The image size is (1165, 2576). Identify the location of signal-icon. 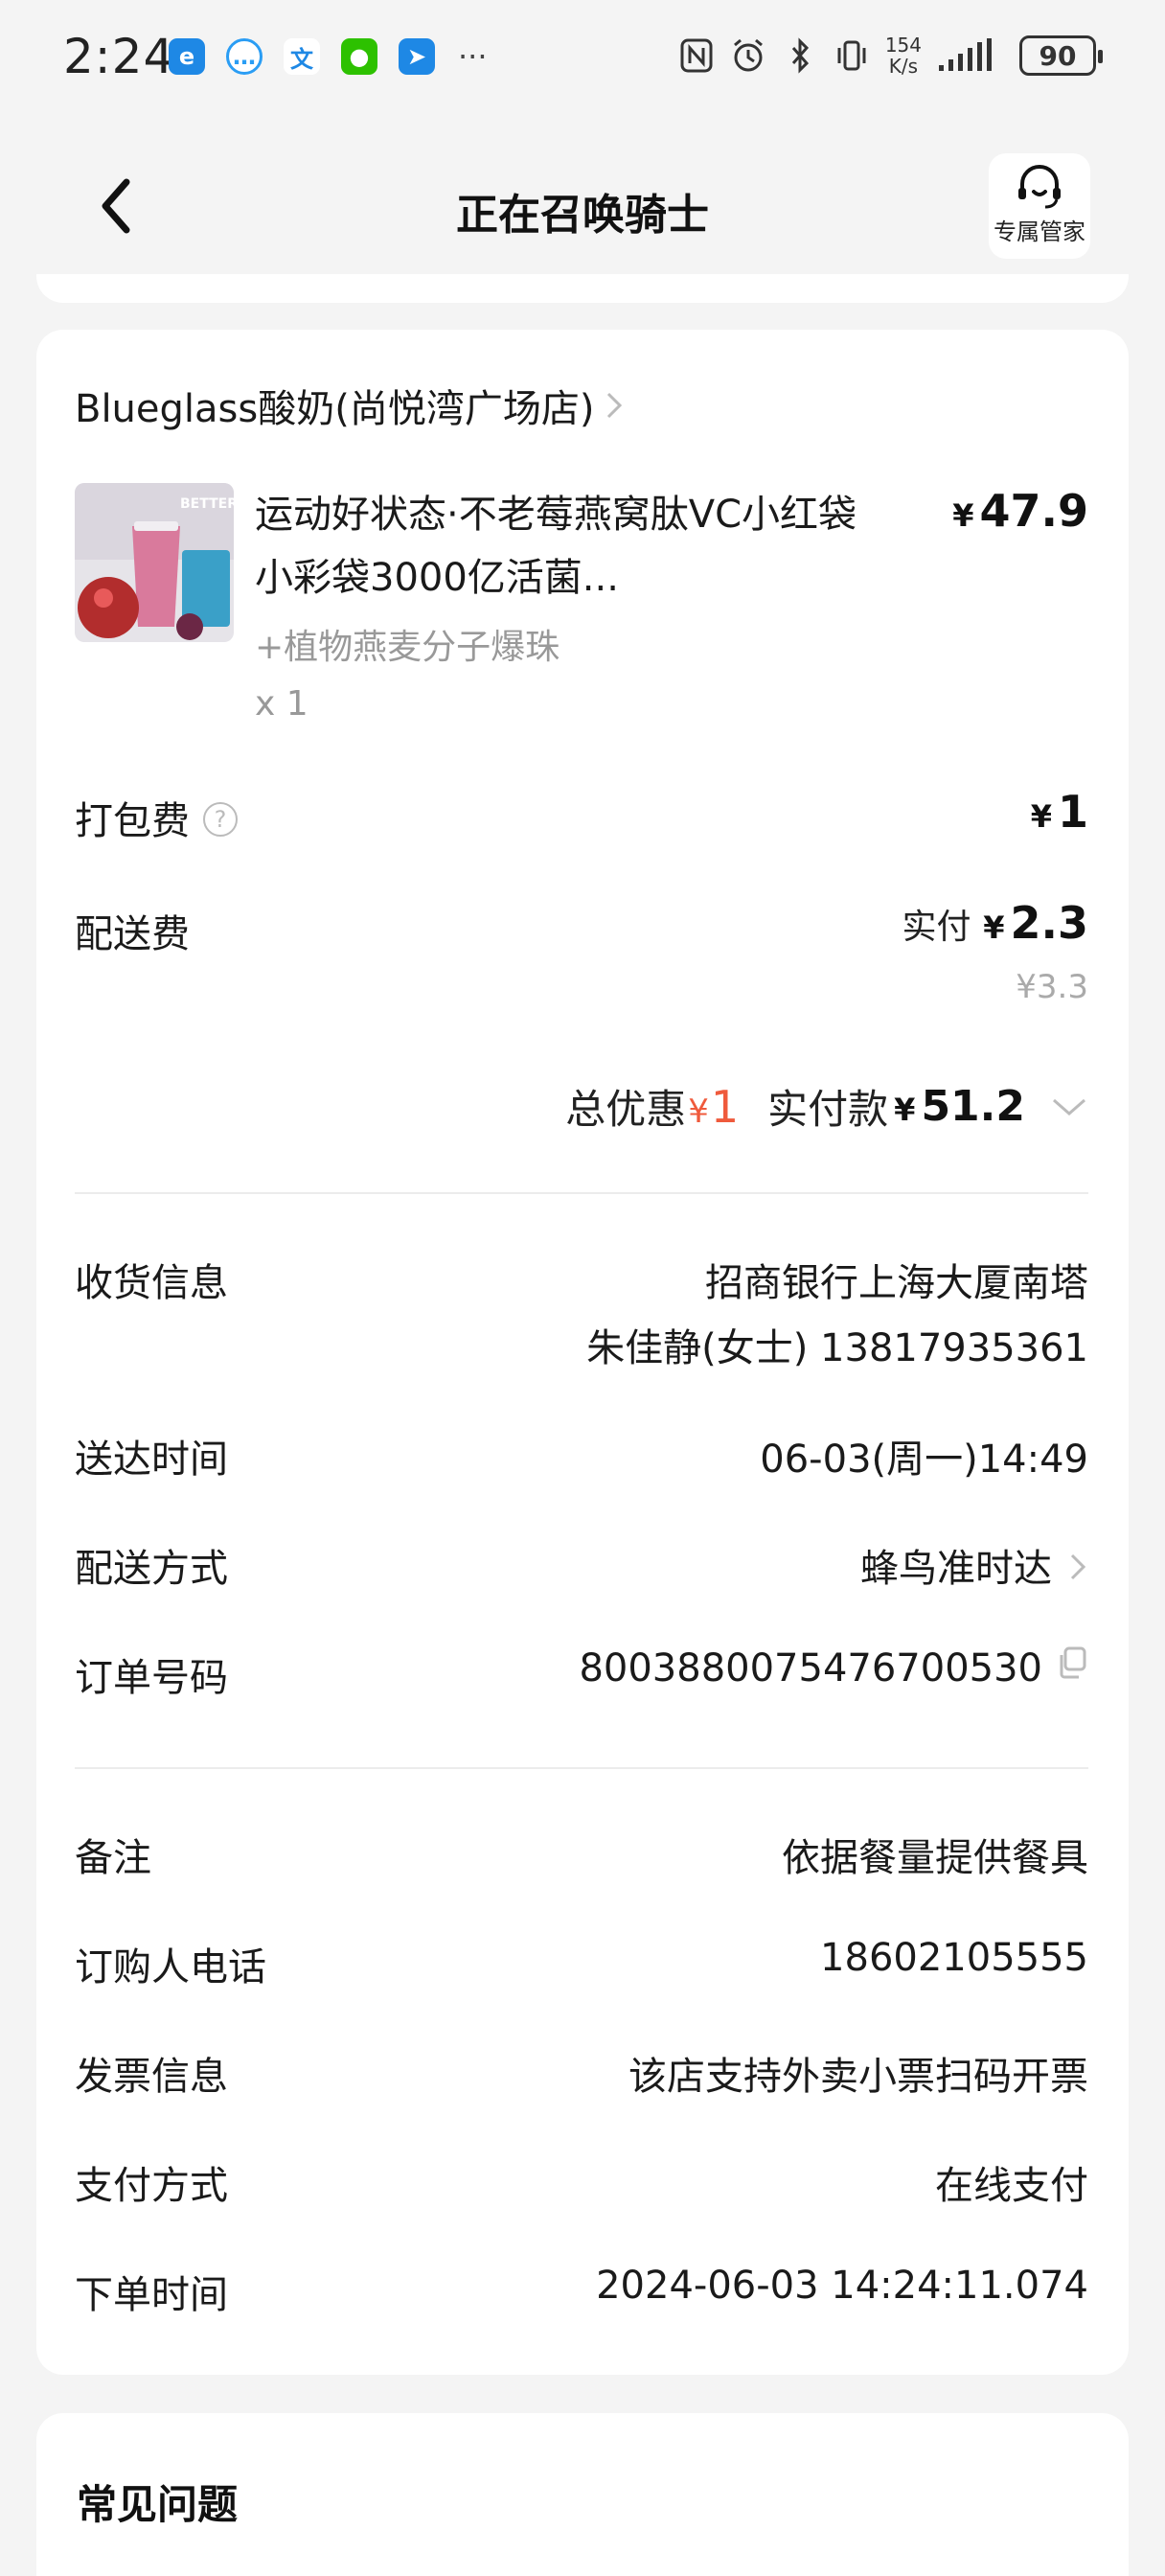
(966, 54).